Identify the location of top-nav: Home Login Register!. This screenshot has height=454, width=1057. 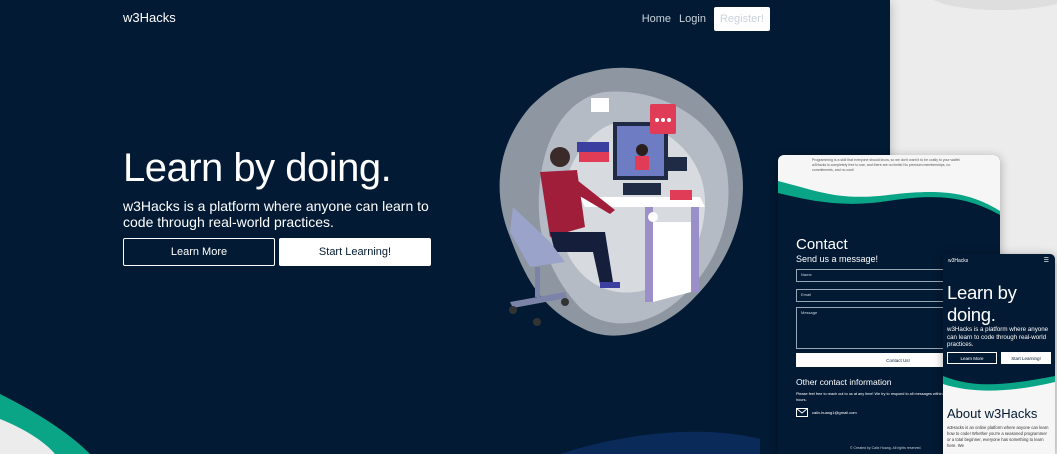
(706, 19).